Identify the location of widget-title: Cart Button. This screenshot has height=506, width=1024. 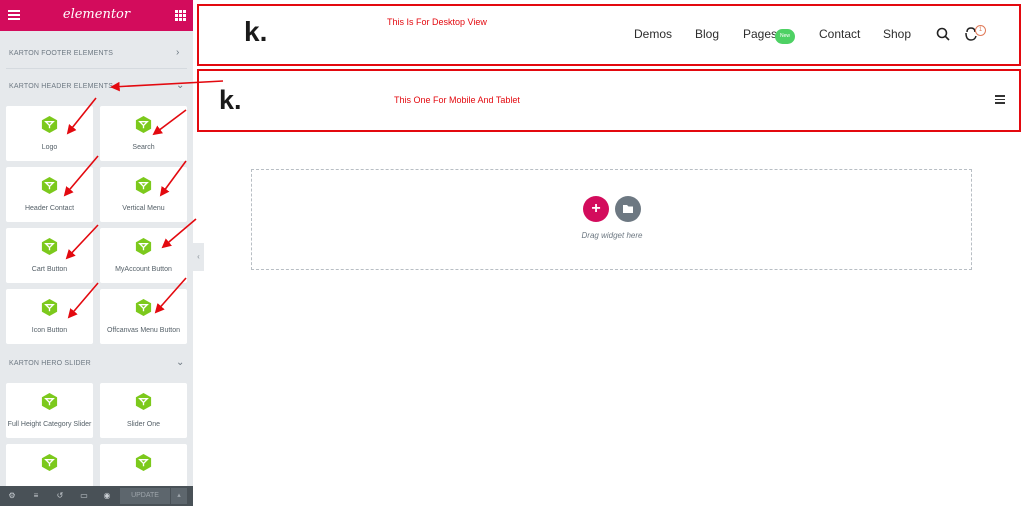
(49, 269).